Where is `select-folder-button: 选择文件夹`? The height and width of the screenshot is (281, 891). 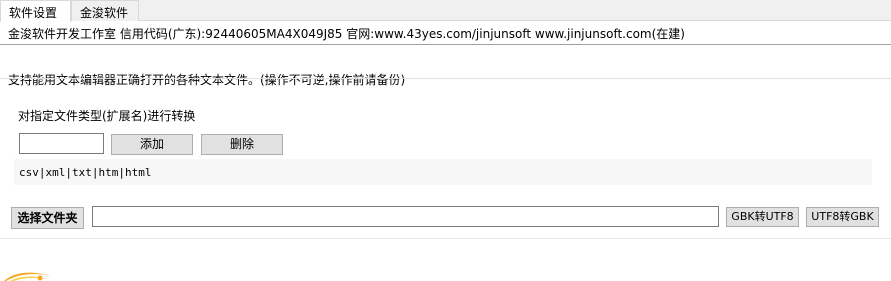
select-folder-button: 选择文件夹 is located at coordinates (47, 218).